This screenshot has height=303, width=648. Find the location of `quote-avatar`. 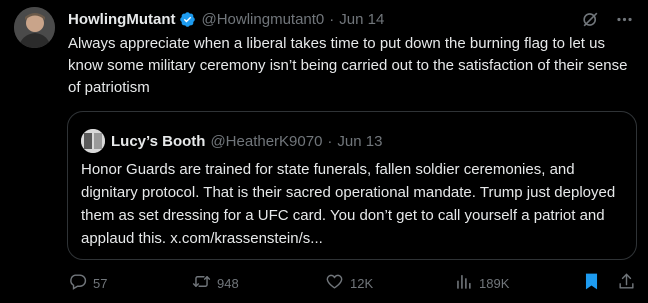

quote-avatar is located at coordinates (93, 141).